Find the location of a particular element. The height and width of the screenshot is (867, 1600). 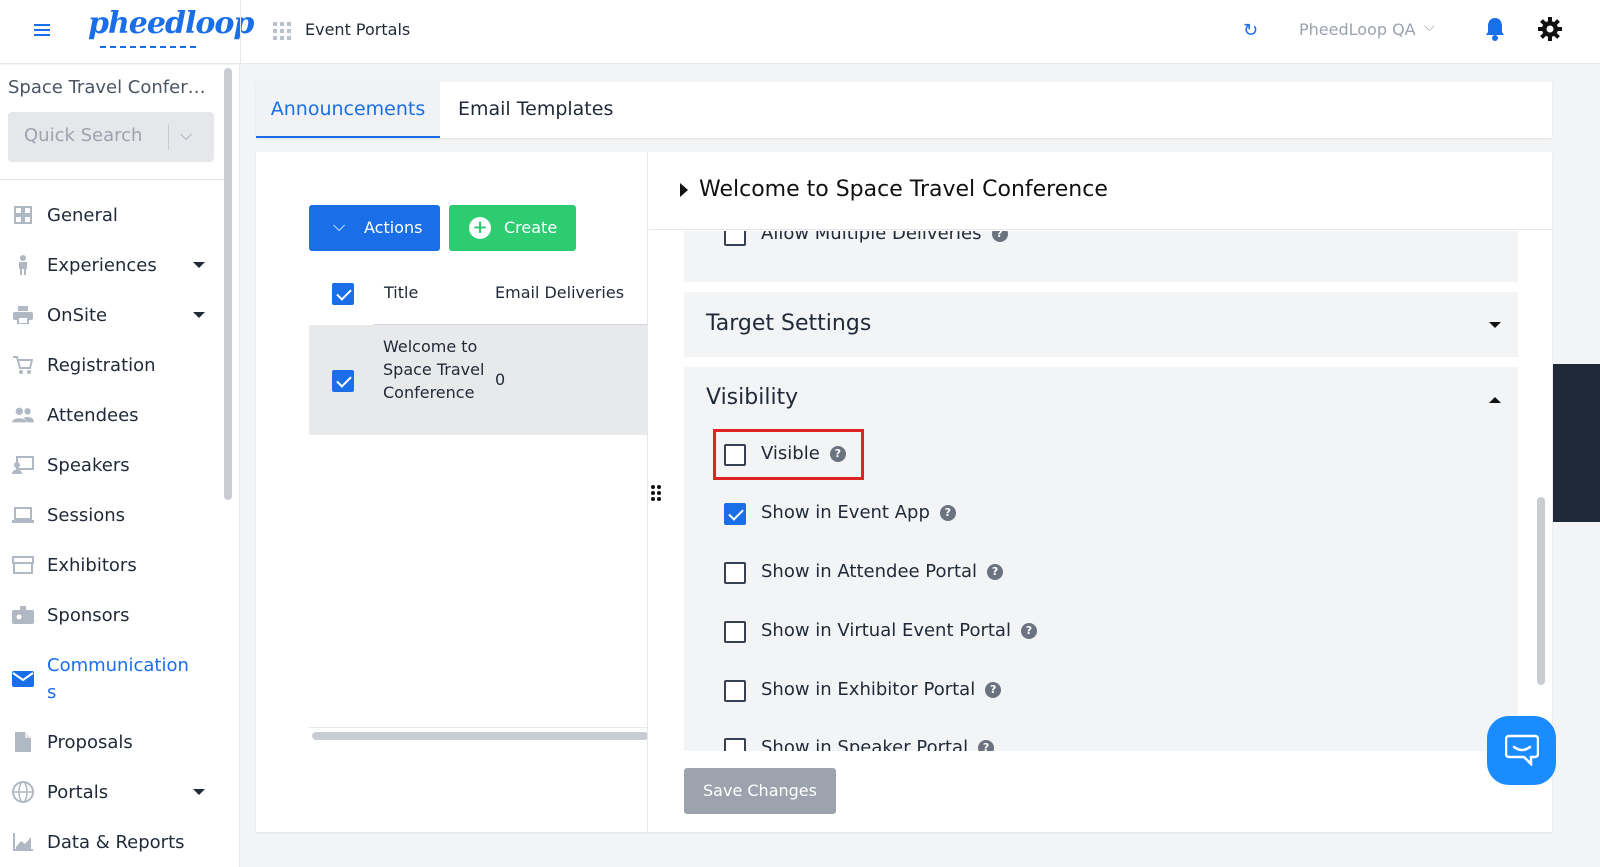

sidebar-item-experiences: Experiences is located at coordinates (112, 265).